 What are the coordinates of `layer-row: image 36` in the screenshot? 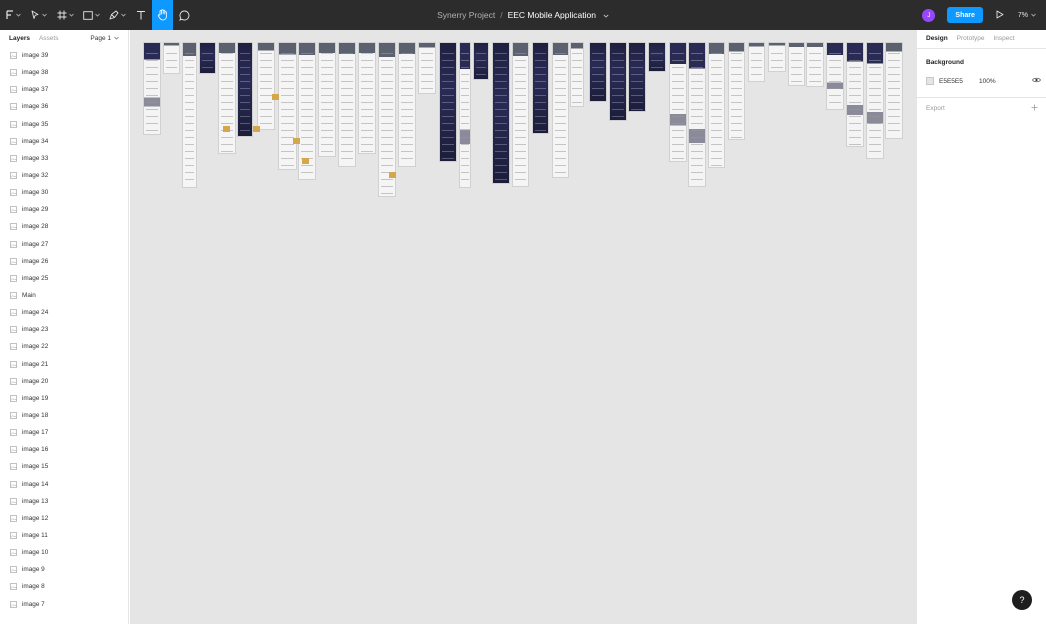 It's located at (64, 106).